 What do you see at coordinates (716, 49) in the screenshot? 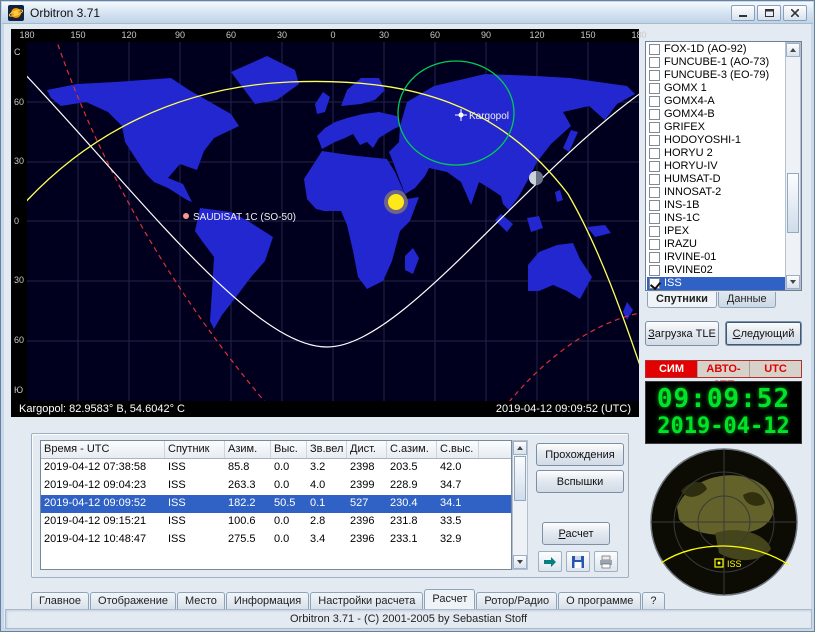
I see `satellite-list-item: FOX-1D (AO-92)` at bounding box center [716, 49].